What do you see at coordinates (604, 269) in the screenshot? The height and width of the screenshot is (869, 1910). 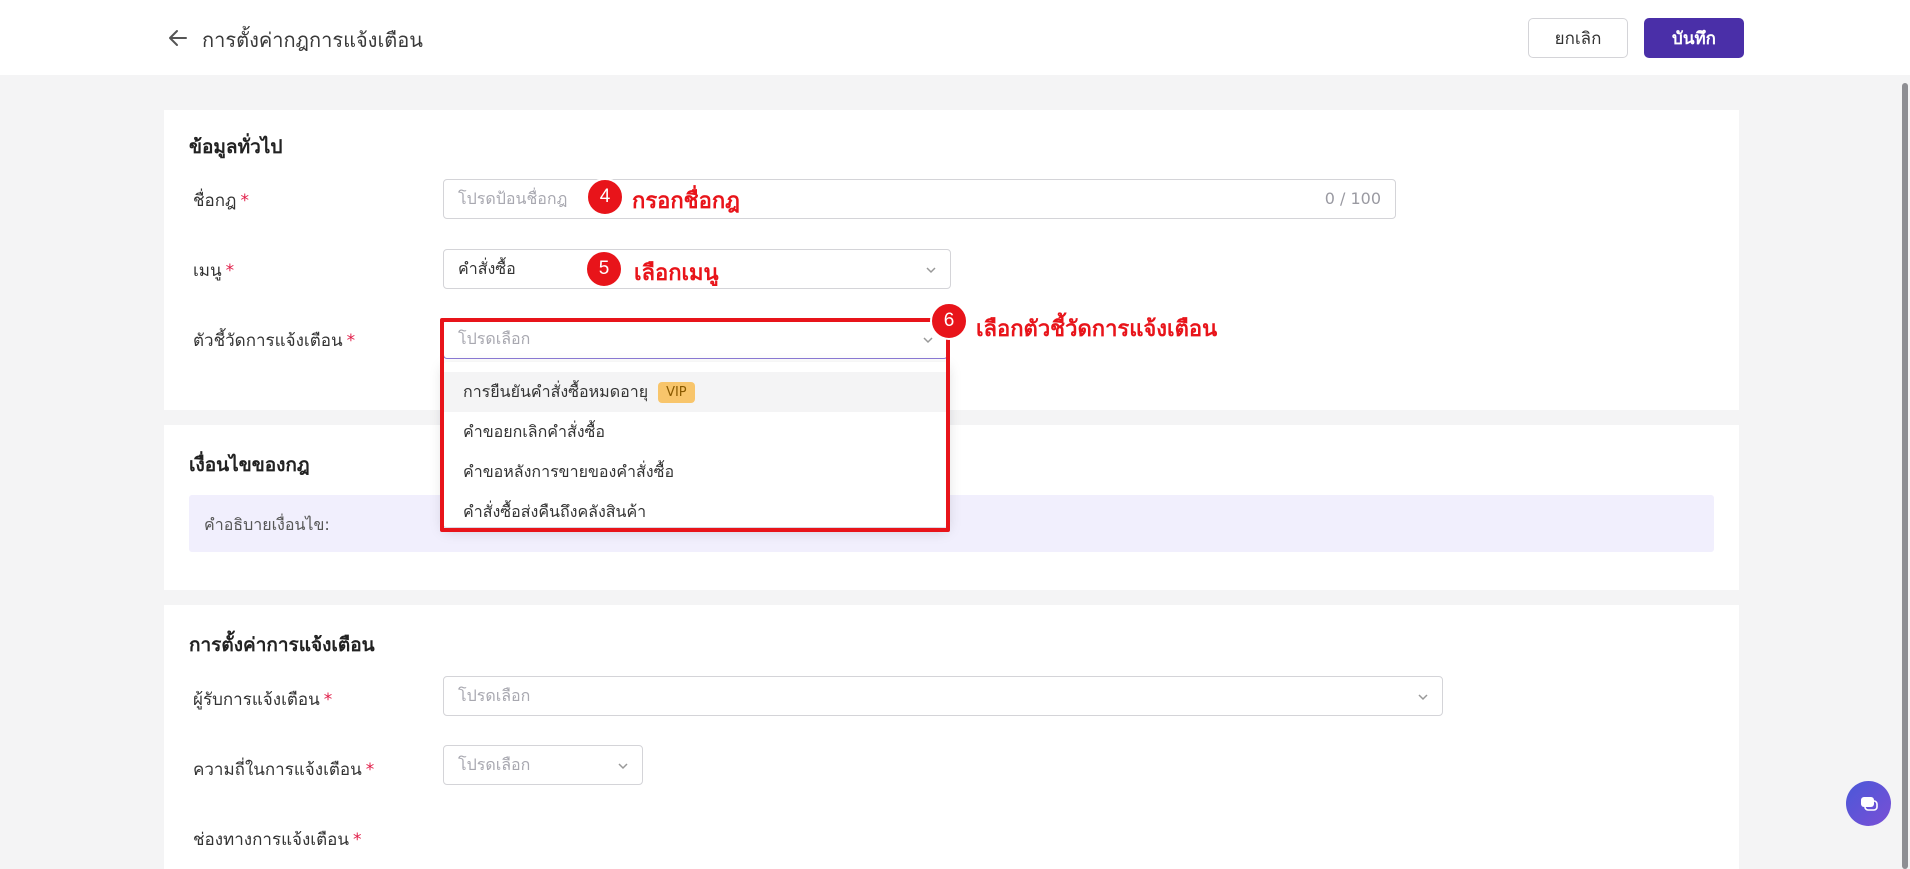 I see `step-badge: 5` at bounding box center [604, 269].